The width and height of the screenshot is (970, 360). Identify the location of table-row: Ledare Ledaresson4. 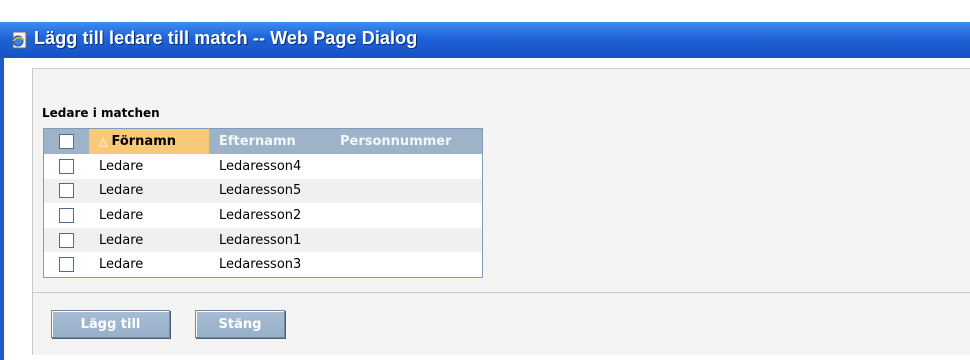
(263, 166).